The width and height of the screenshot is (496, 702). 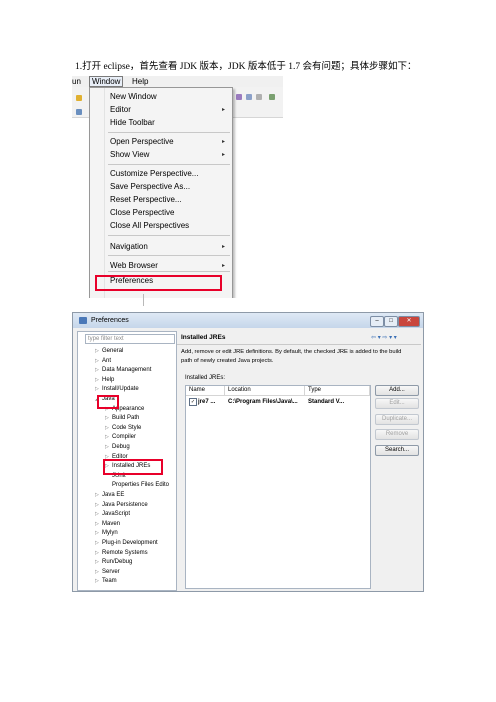 I want to click on callout-line, so click(x=143, y=300).